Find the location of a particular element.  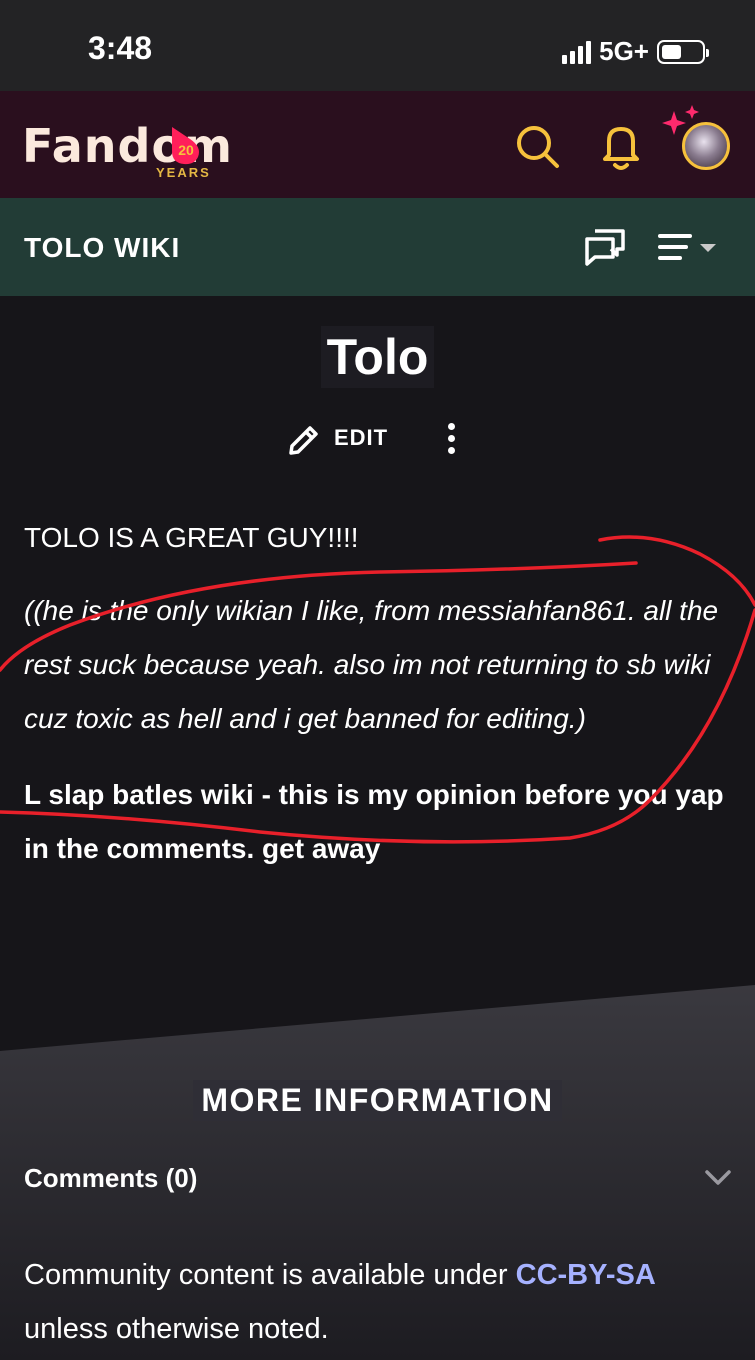

discussions-icon is located at coordinates (605, 247).